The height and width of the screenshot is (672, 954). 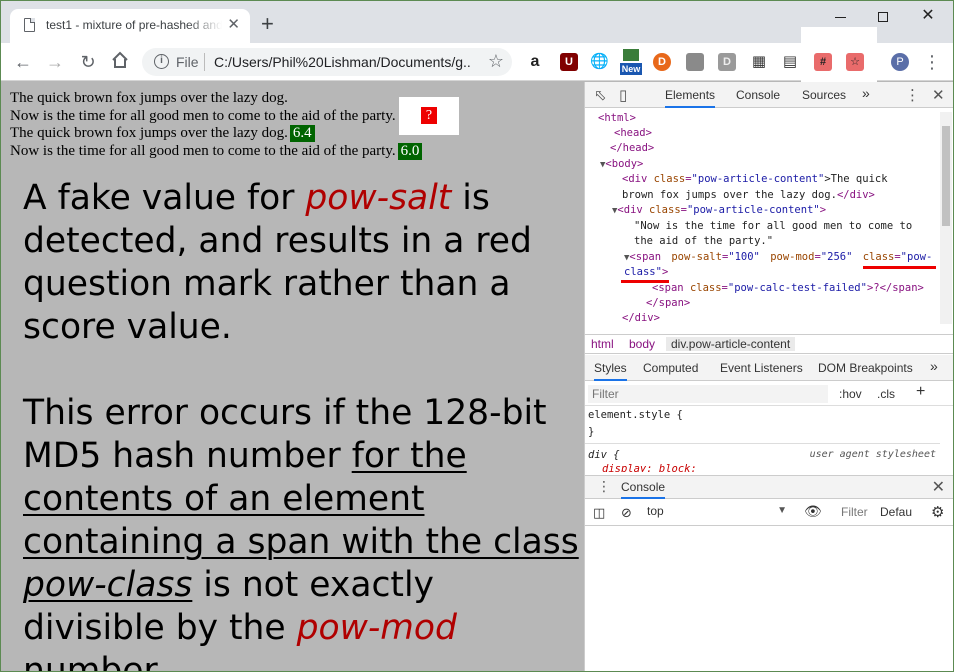 What do you see at coordinates (631, 61) in the screenshot?
I see `new-badge-extension-icon: New` at bounding box center [631, 61].